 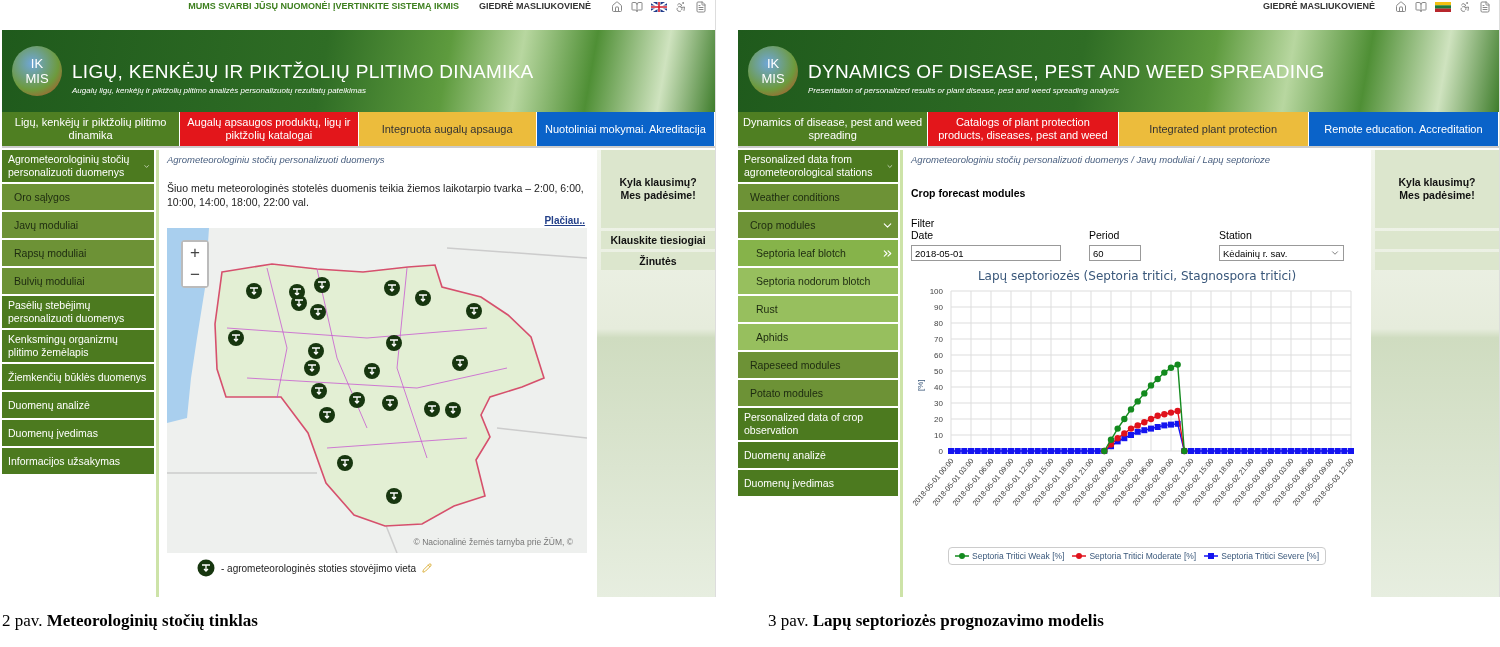 I want to click on field-label: Date, so click(x=923, y=235).